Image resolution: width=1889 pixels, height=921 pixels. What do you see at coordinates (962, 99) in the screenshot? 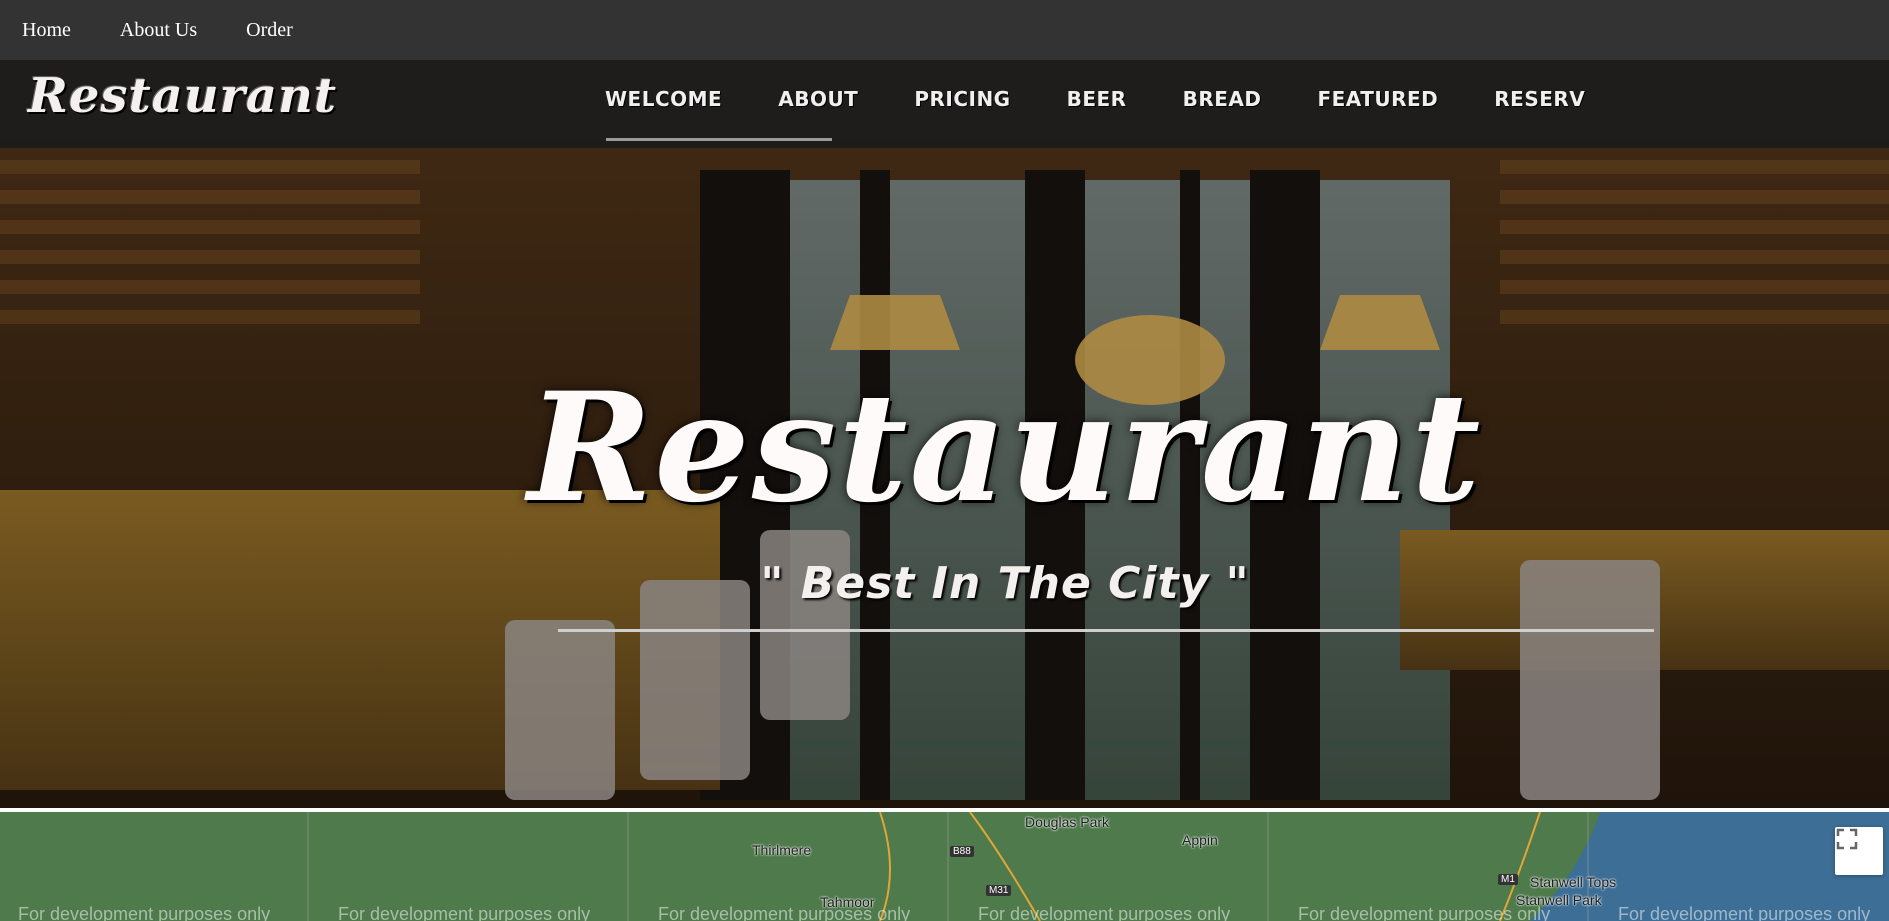
I see `menu-pricing: PRICING` at bounding box center [962, 99].